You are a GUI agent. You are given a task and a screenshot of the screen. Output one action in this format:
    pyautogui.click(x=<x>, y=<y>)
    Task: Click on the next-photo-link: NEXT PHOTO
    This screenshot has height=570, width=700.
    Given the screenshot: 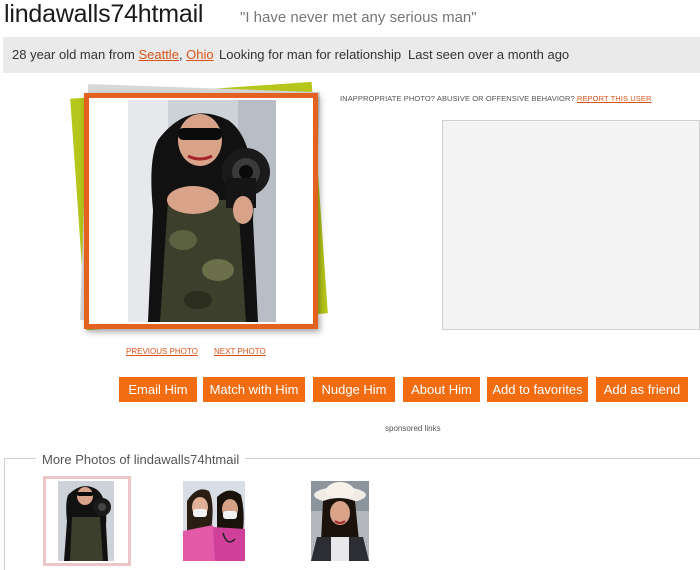 What is the action you would take?
    pyautogui.click(x=240, y=351)
    